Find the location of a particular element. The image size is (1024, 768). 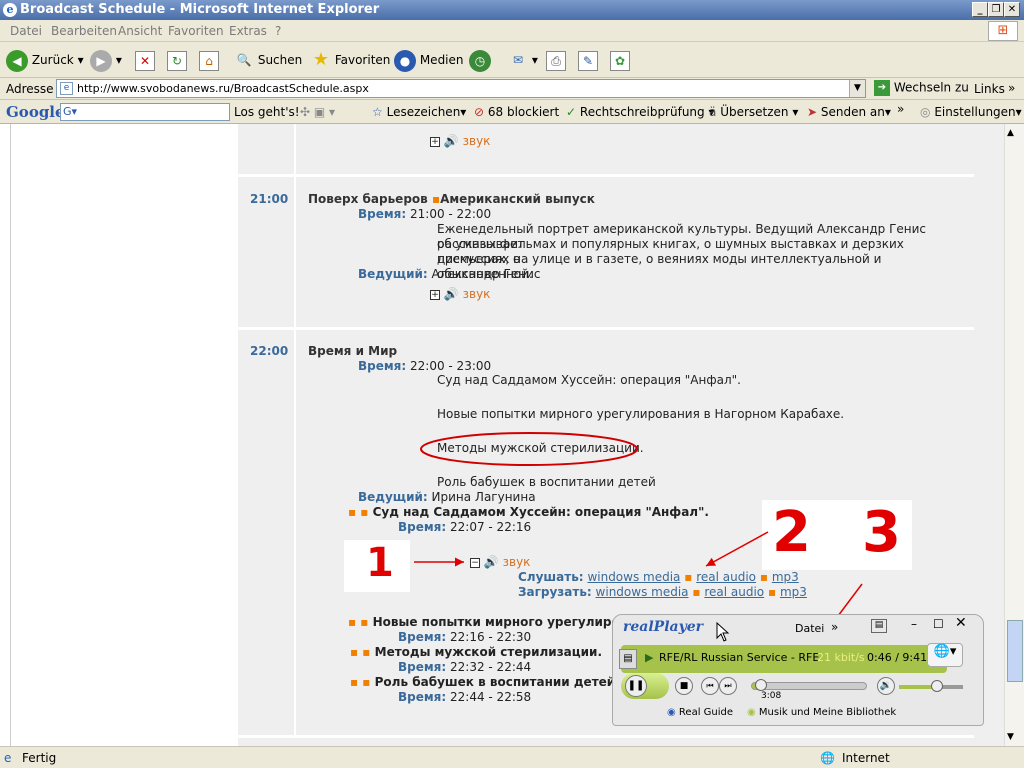

annotation-number-1: 1 is located at coordinates (380, 563).